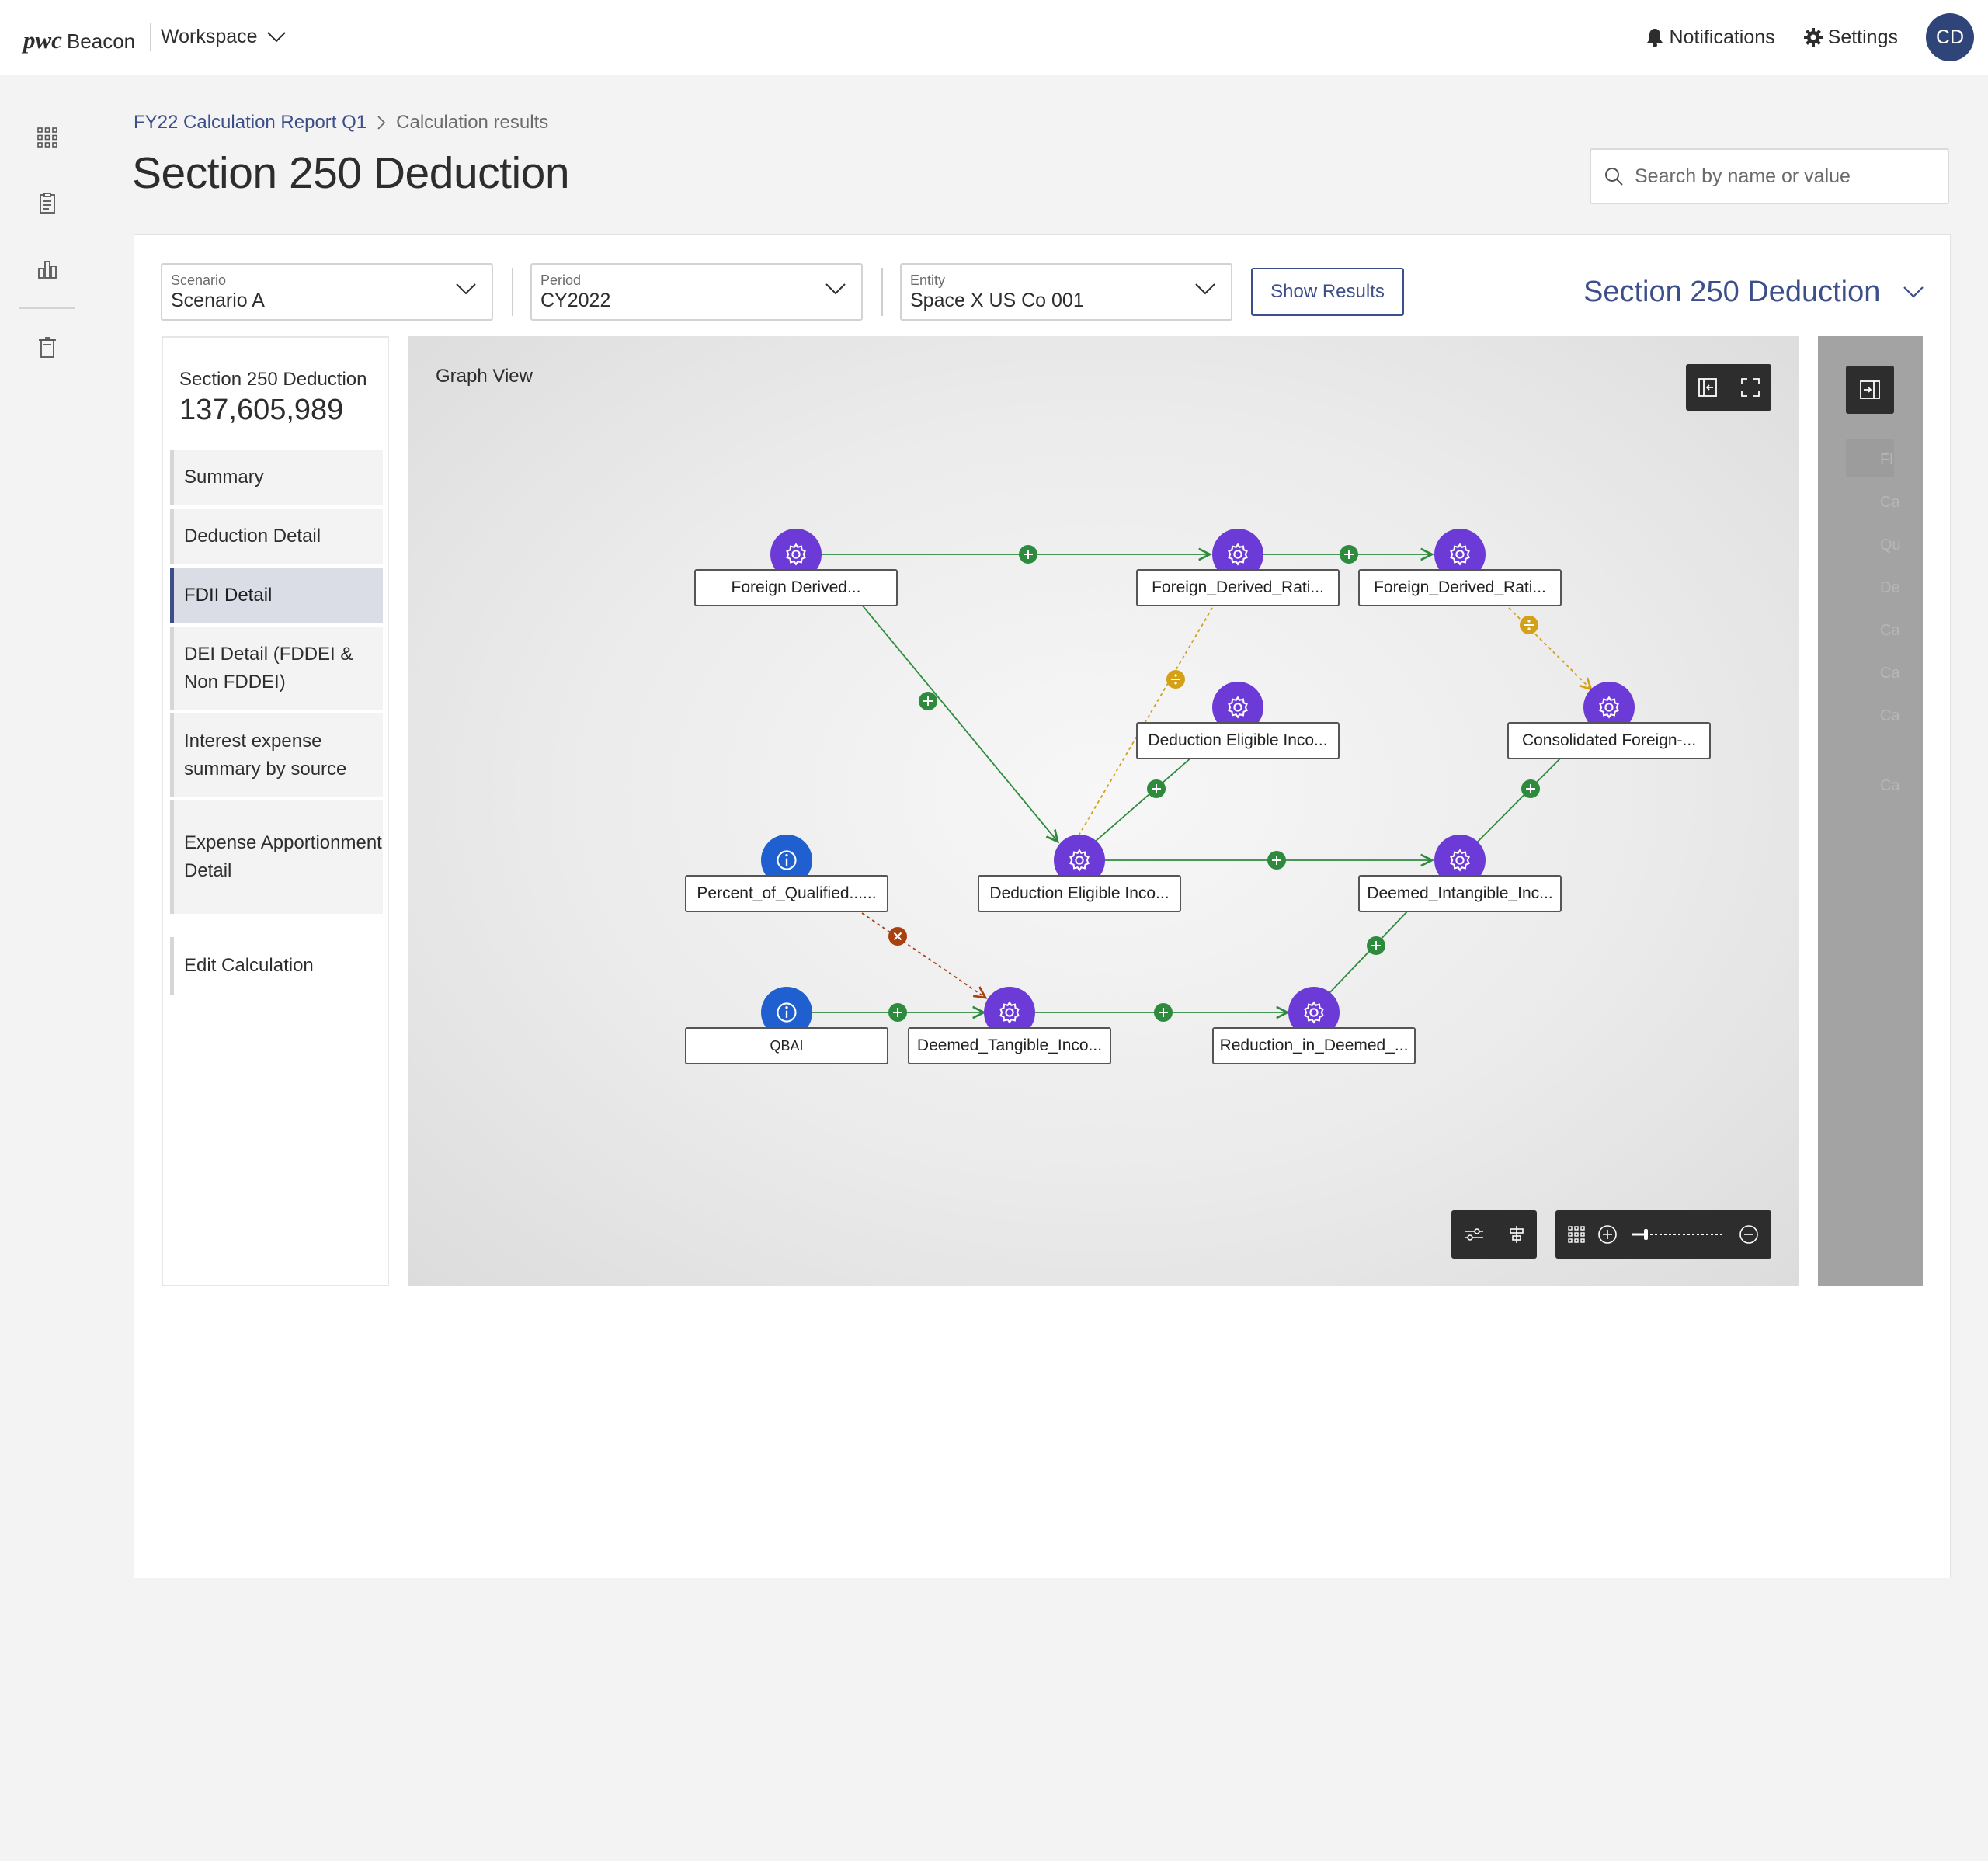 This screenshot has width=1988, height=1861. I want to click on expand-panel-button, so click(1870, 390).